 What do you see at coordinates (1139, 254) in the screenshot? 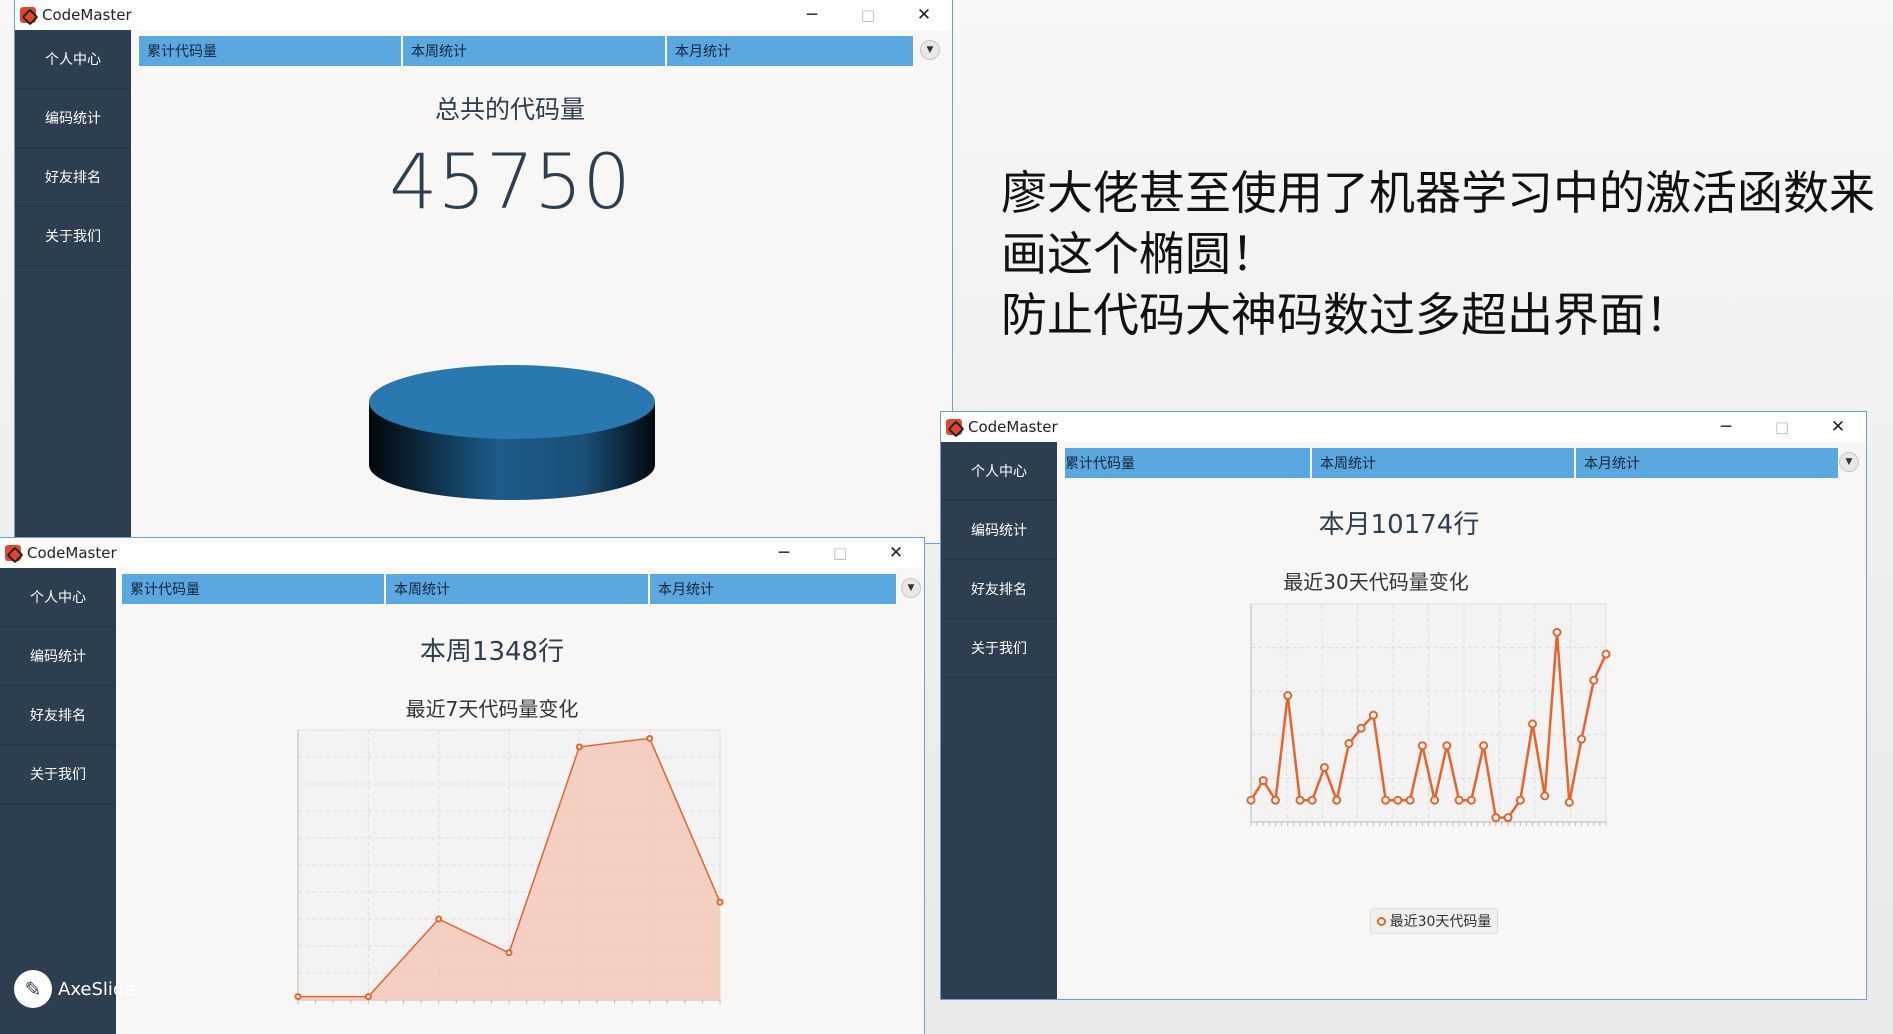
I see `caption-line: 画这个椭圆！` at bounding box center [1139, 254].